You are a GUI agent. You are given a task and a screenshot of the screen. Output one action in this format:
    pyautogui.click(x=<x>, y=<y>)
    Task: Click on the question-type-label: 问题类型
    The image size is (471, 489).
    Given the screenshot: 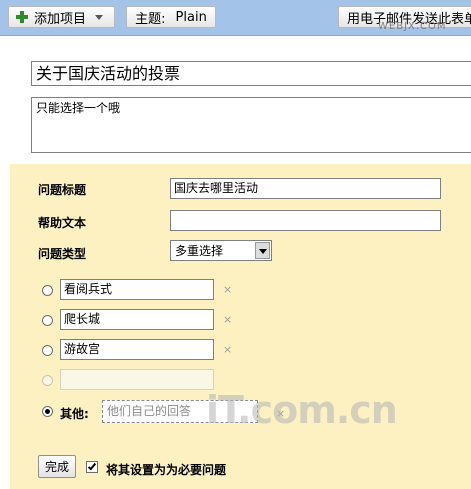 What is the action you would take?
    pyautogui.click(x=62, y=254)
    